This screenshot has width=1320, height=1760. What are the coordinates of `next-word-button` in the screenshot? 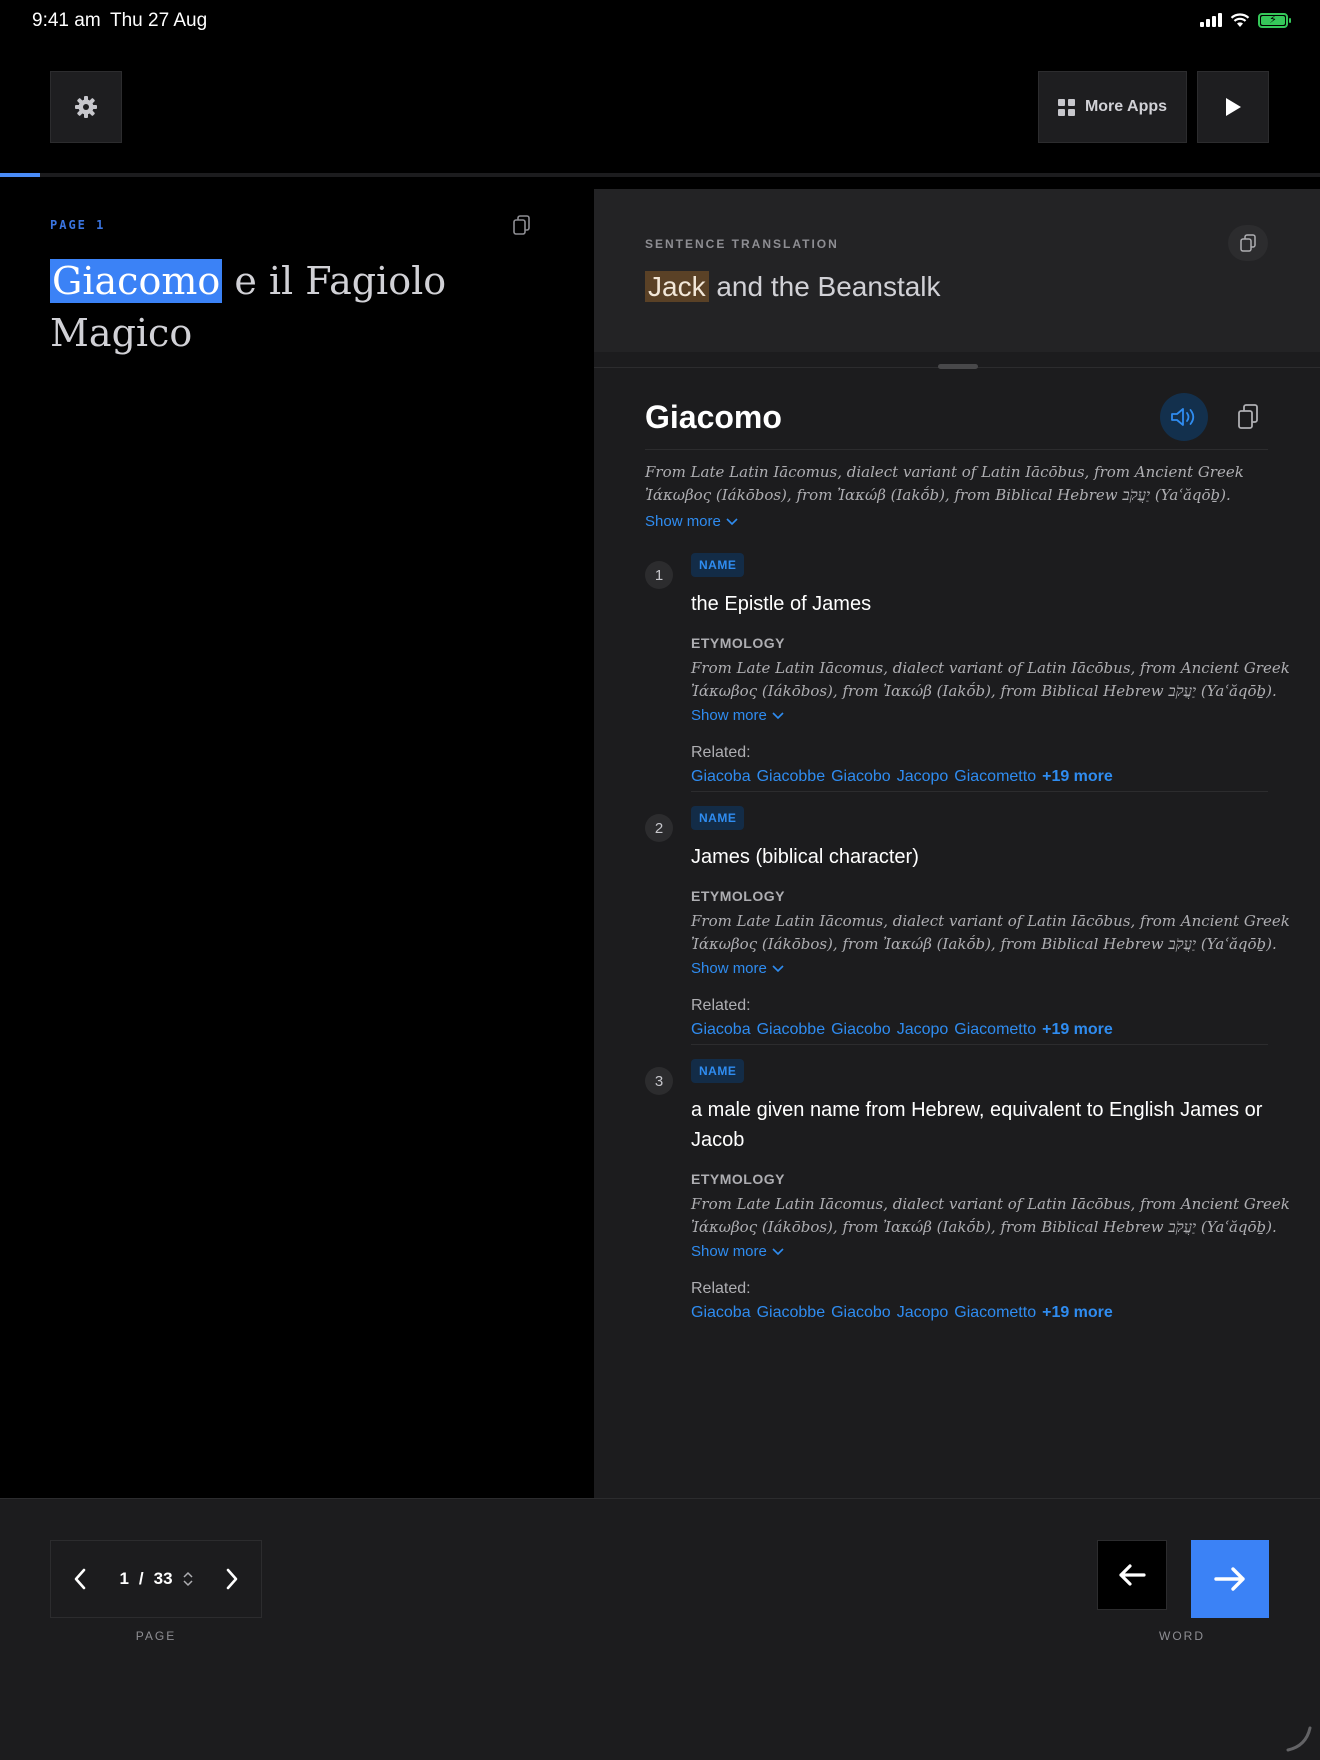 It's located at (1230, 1579).